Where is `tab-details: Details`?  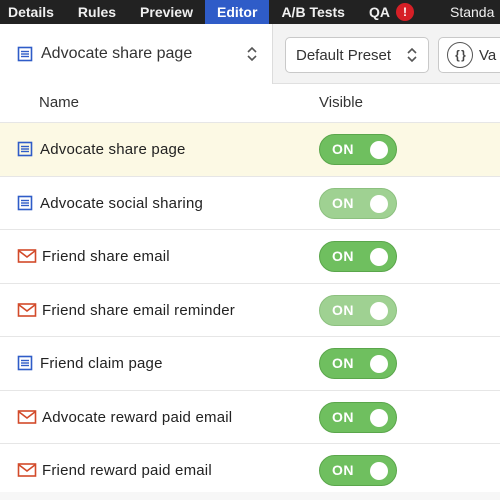
tab-details: Details is located at coordinates (33, 12).